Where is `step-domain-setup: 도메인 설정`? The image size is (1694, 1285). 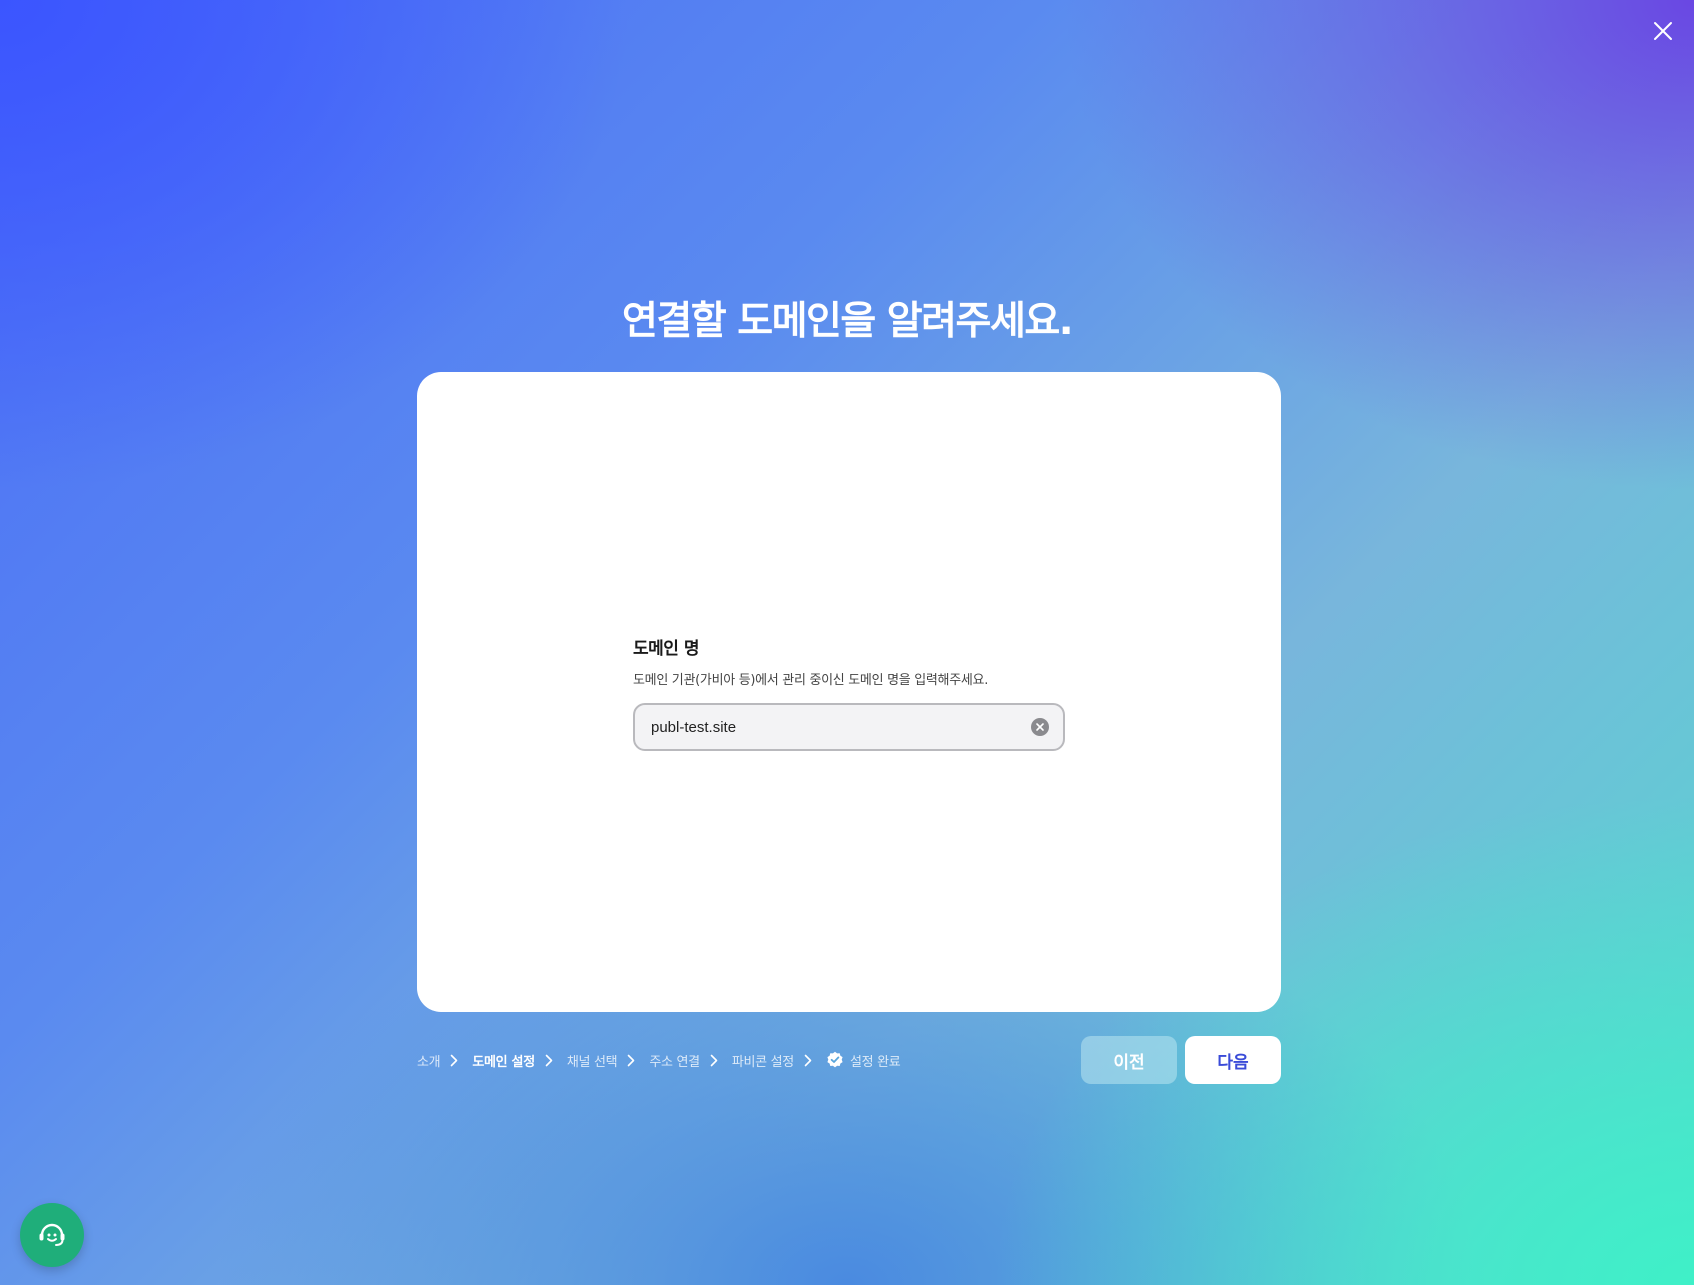 step-domain-setup: 도메인 설정 is located at coordinates (519, 1060).